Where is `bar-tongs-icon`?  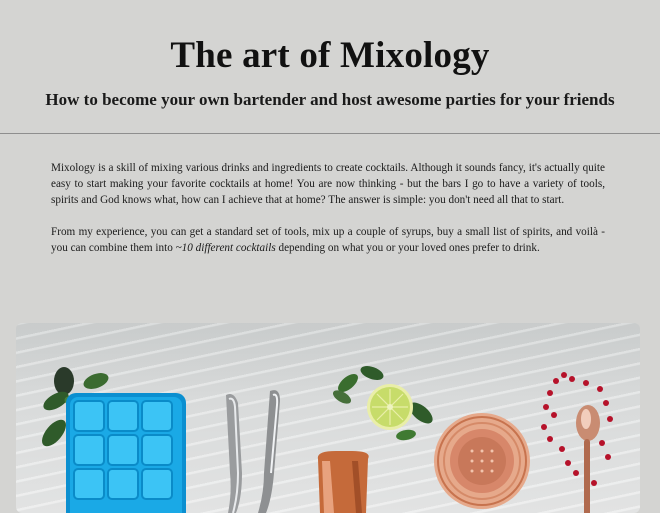 bar-tongs-icon is located at coordinates (253, 451).